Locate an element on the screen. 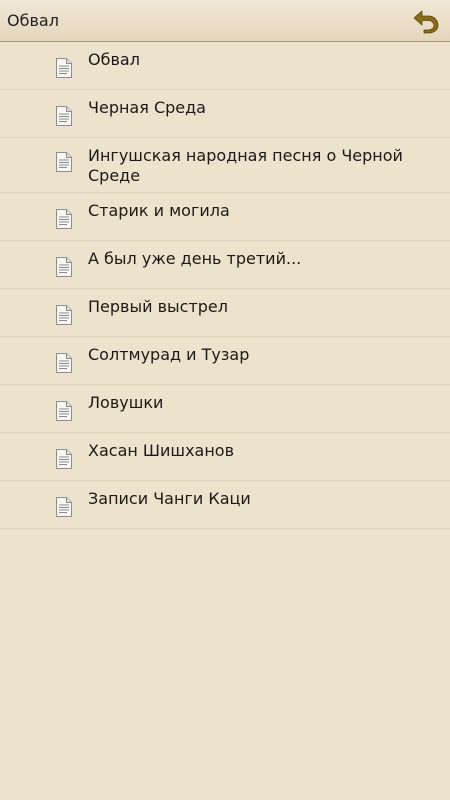 The width and height of the screenshot is (450, 800). undo-arrow-icon is located at coordinates (426, 22).